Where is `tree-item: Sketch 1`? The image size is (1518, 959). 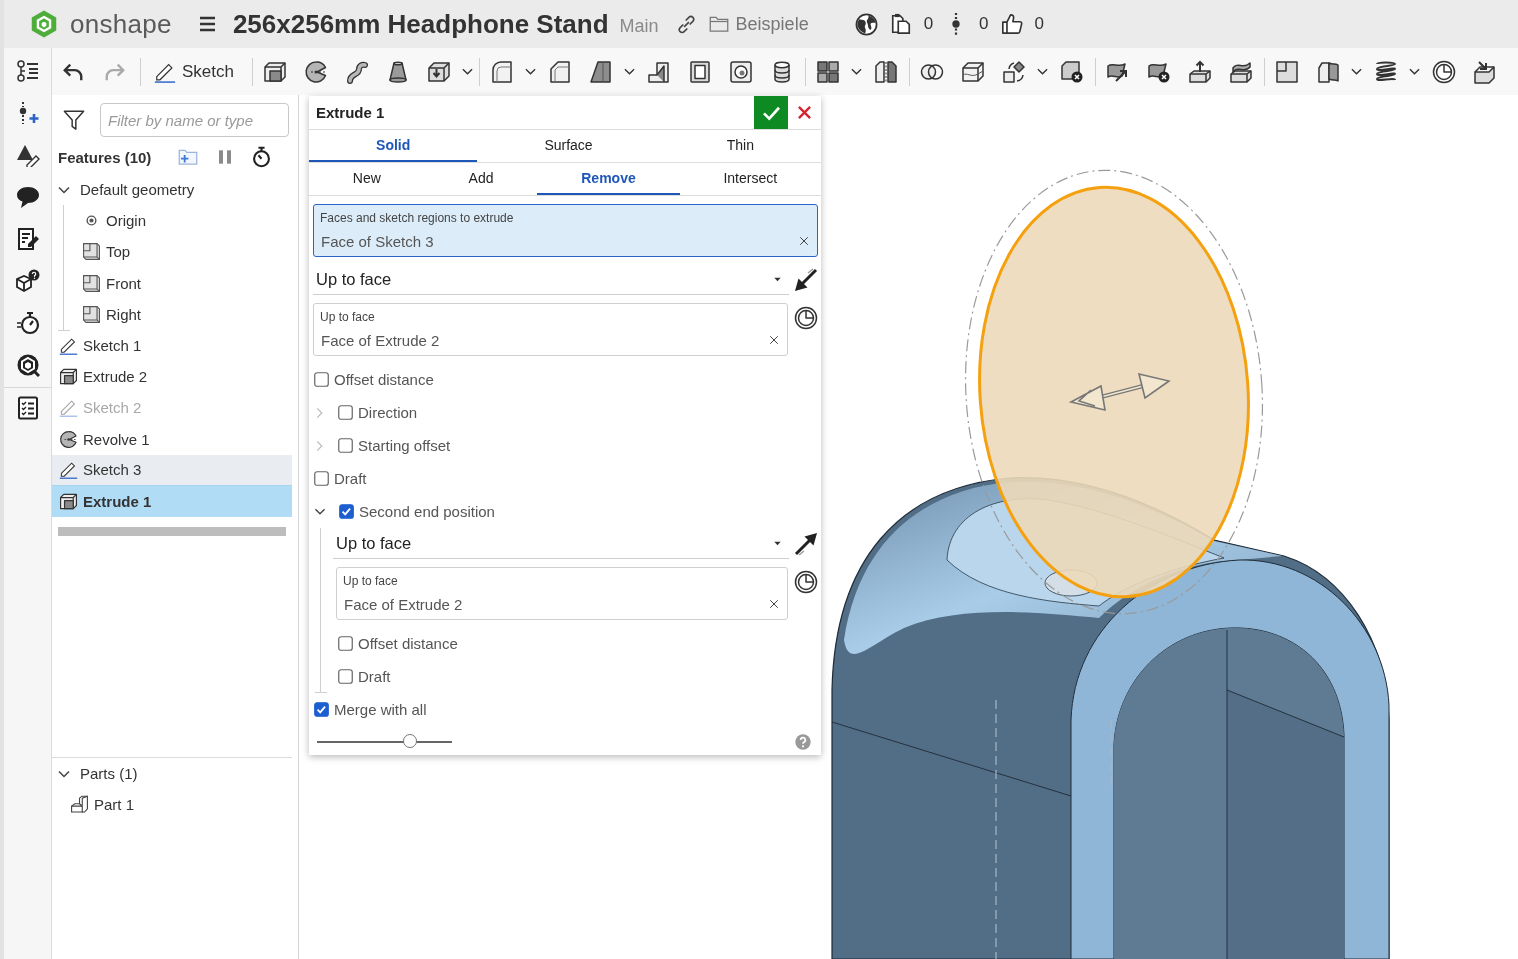
tree-item: Sketch 1 is located at coordinates (172, 345).